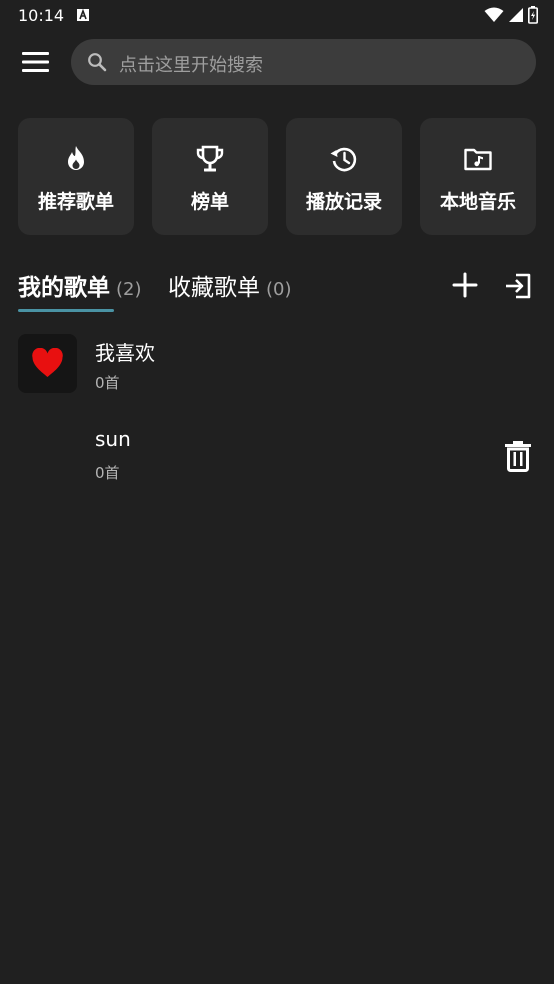  What do you see at coordinates (465, 285) in the screenshot?
I see `add-playlist-button` at bounding box center [465, 285].